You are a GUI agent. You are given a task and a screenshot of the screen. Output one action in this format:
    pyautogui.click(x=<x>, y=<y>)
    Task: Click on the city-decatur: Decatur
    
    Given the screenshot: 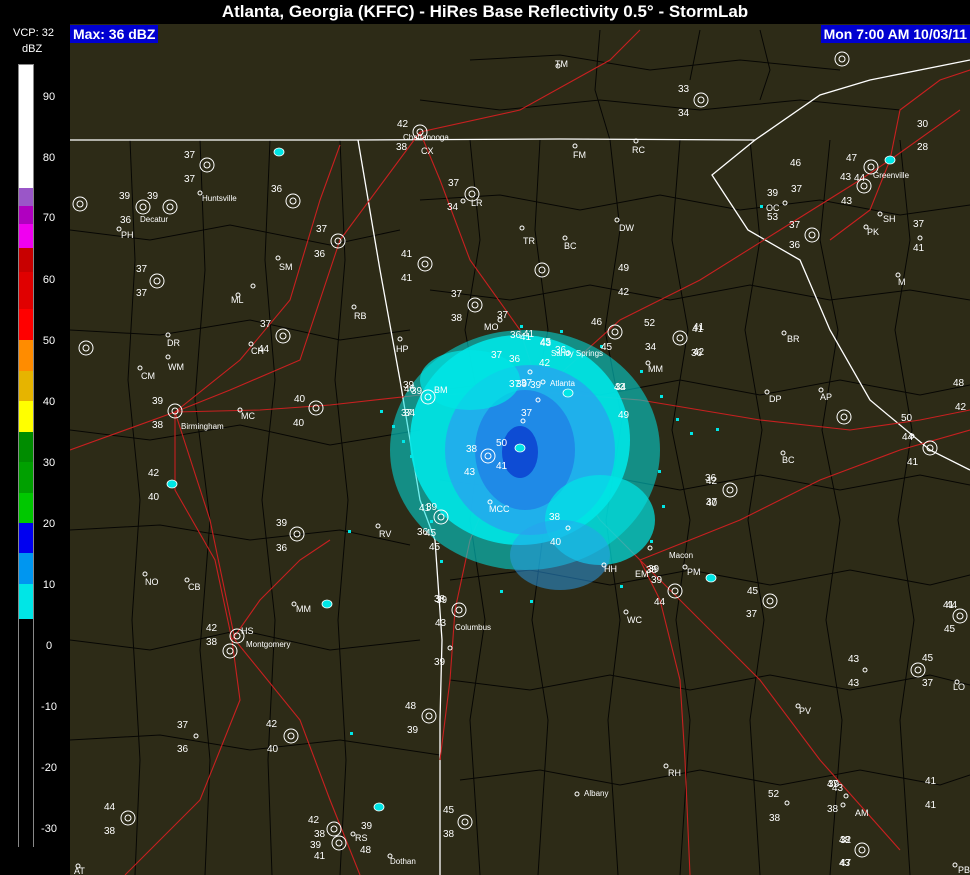 What is the action you would take?
    pyautogui.click(x=154, y=219)
    